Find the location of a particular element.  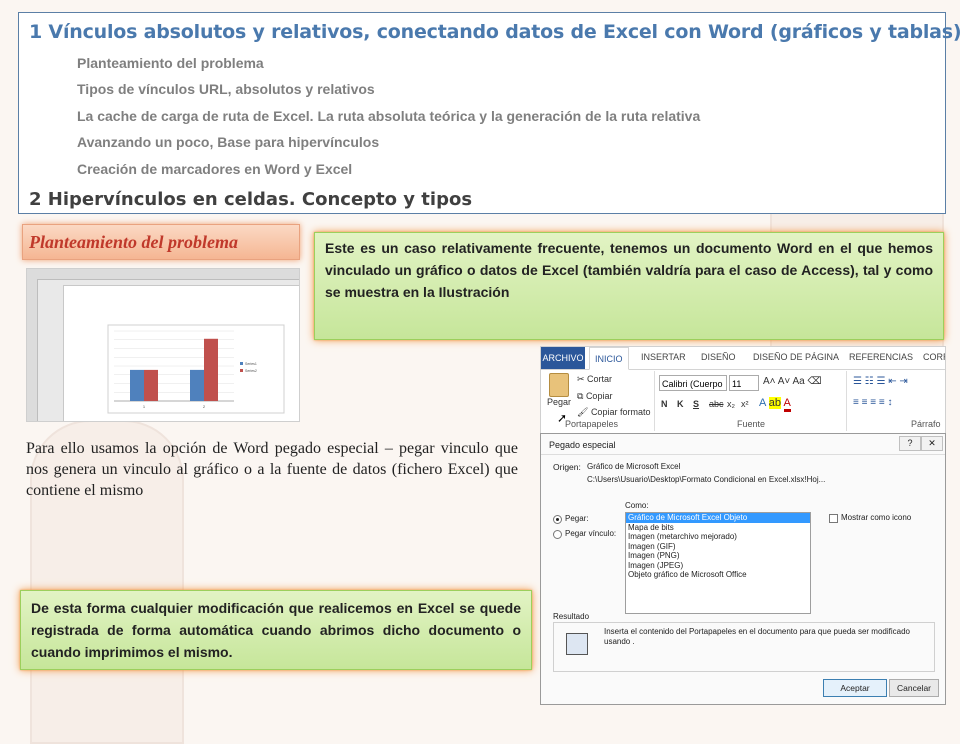

copy-button: ⧉ Copiar is located at coordinates (594, 396).